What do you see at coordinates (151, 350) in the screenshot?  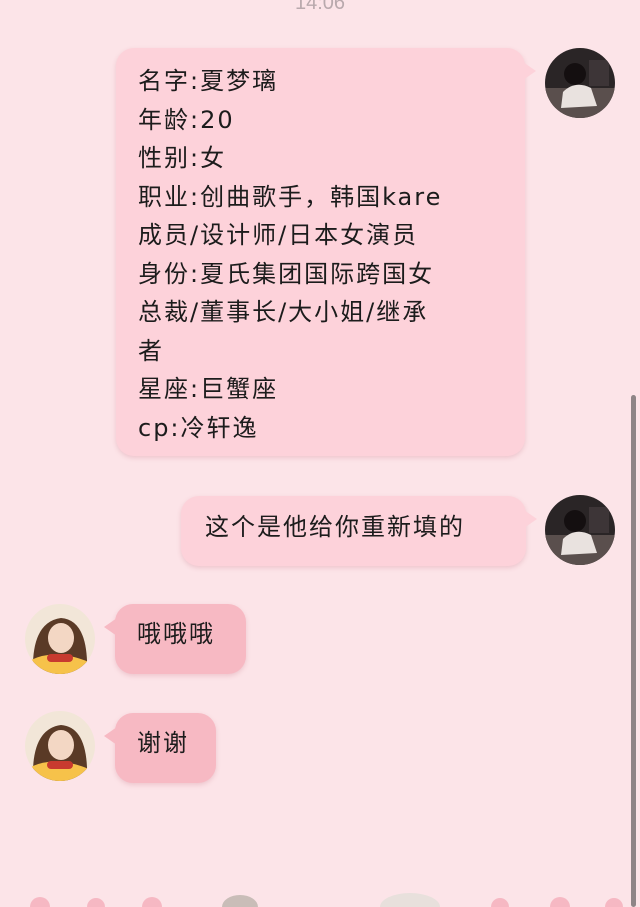 I see `profile-line-identity-end: 者` at bounding box center [151, 350].